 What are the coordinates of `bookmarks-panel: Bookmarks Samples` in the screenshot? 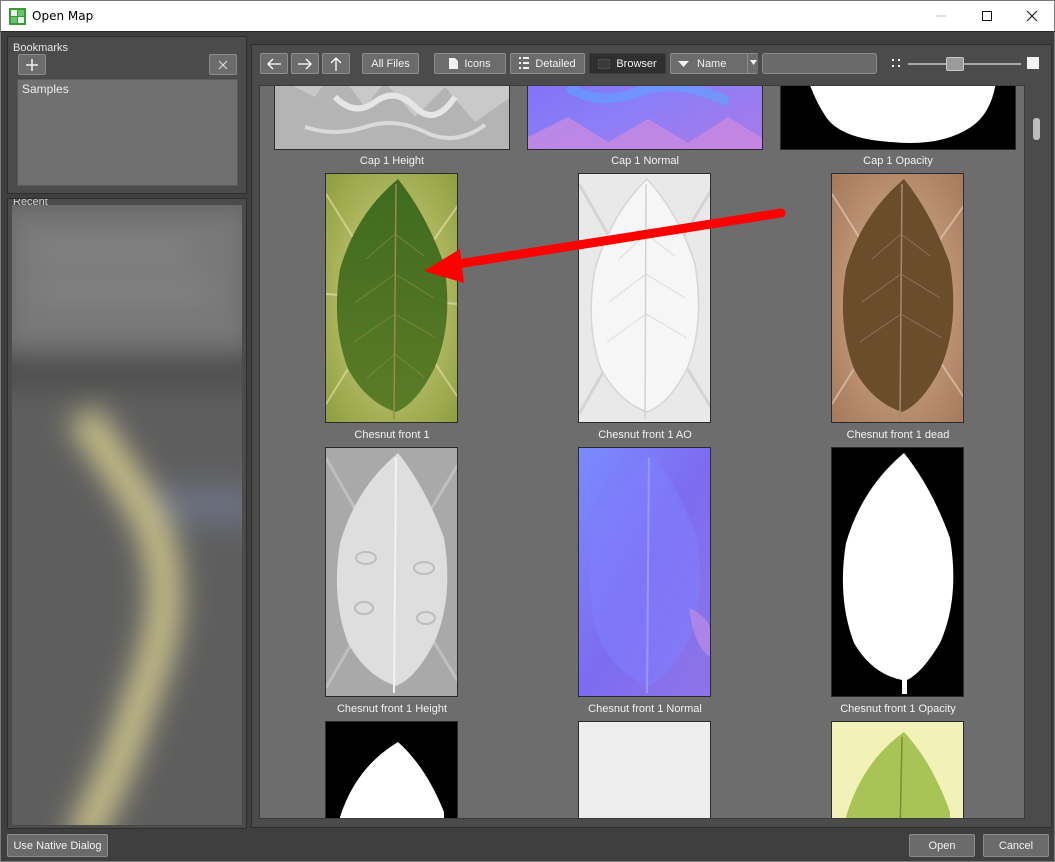 It's located at (127, 115).